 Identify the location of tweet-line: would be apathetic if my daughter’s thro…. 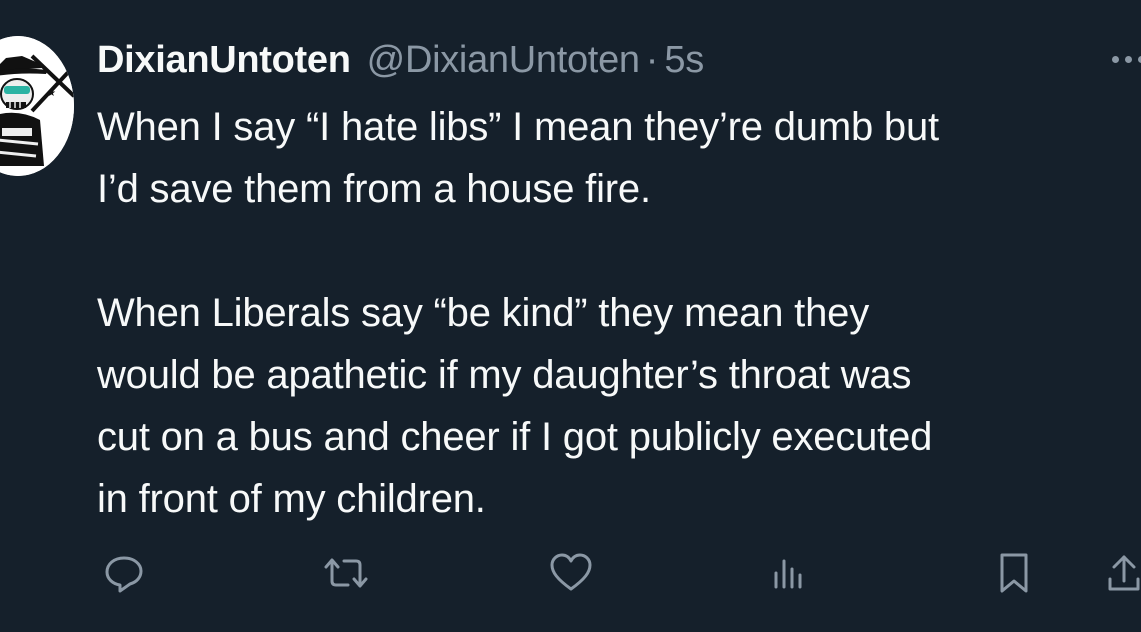
(504, 375).